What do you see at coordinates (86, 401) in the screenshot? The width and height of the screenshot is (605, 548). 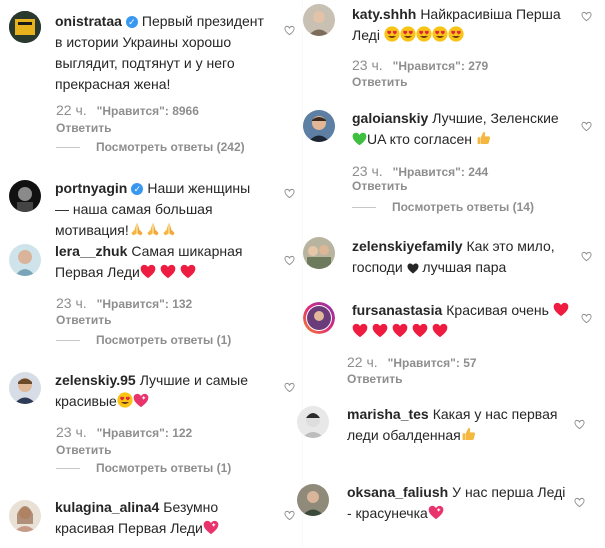 I see `comment-text: красивые` at bounding box center [86, 401].